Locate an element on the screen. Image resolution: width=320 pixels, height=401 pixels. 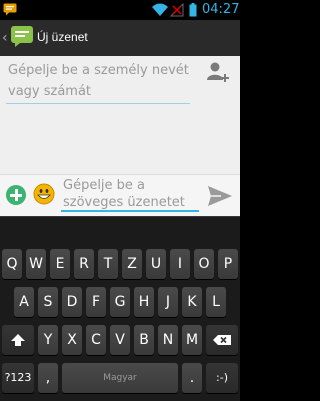
recipient-input: Gépelje be a személy nevét vagy számát is located at coordinates (99, 82).